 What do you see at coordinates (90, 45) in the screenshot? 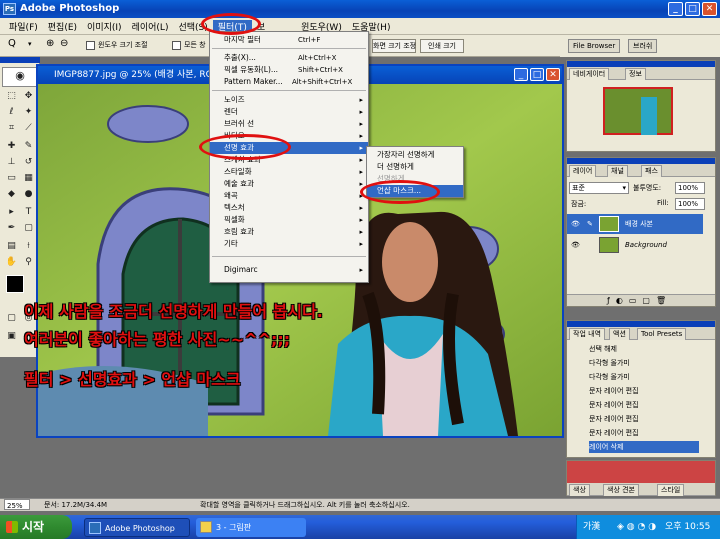
I see `resize-windows-checkbox` at bounding box center [90, 45].